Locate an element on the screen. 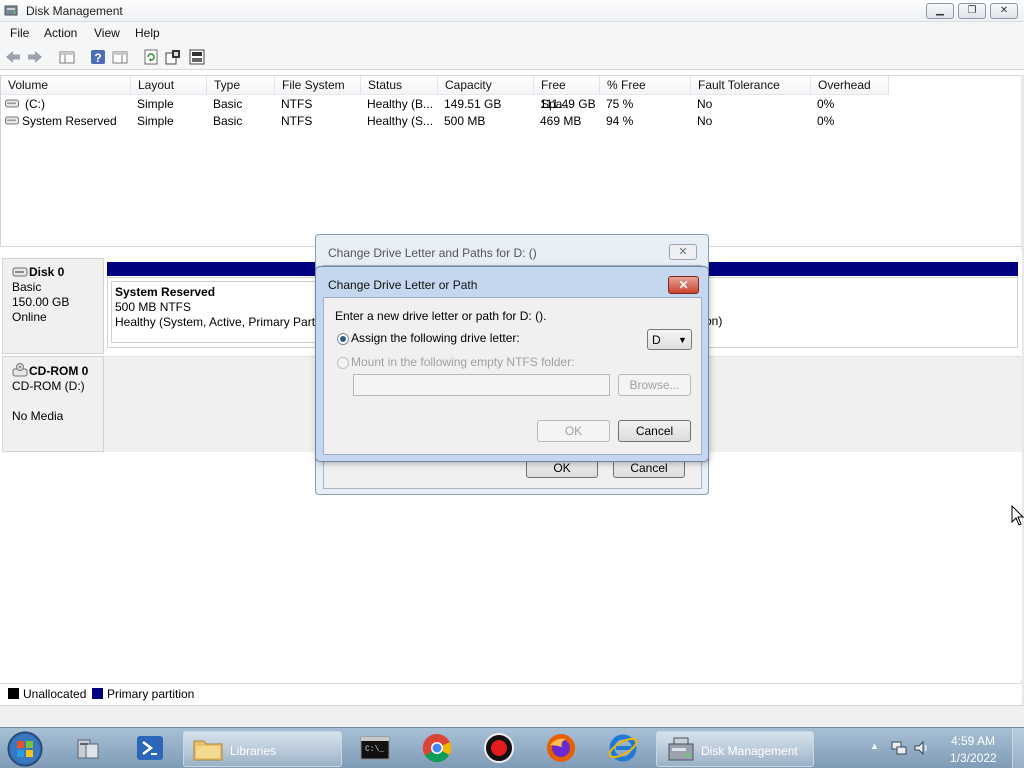 The width and height of the screenshot is (1024, 768). disk-0-size: 150.00 GB is located at coordinates (41, 302).